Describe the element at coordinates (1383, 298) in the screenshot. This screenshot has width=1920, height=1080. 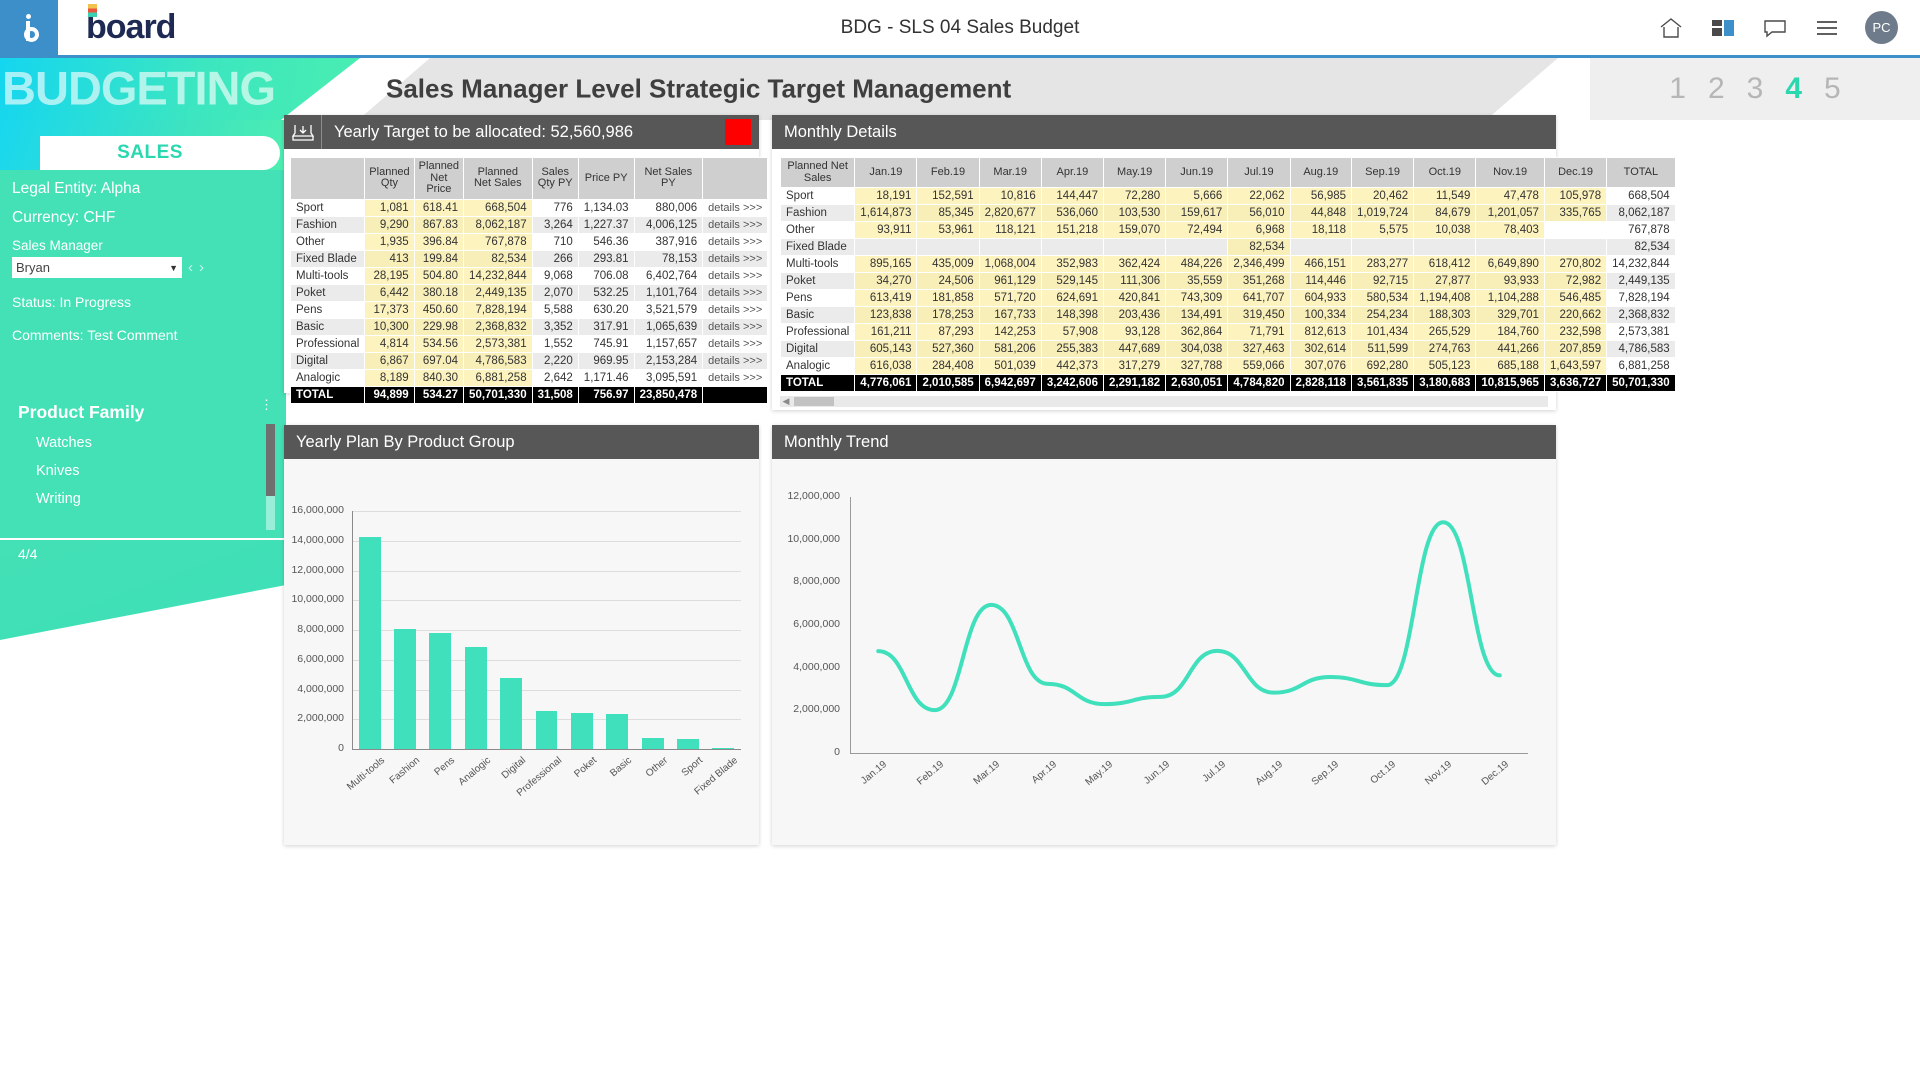
I see `cell: 580,534` at that location.